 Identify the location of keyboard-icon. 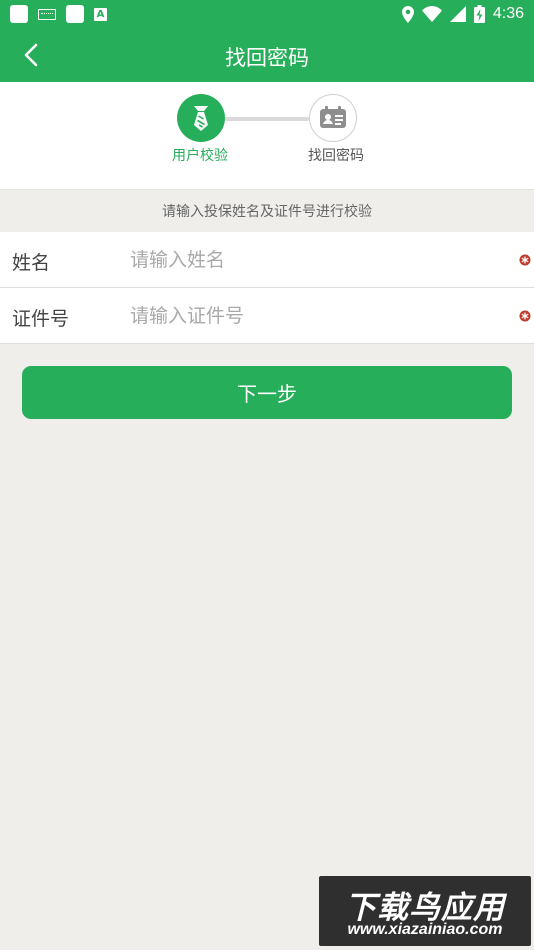
(47, 14).